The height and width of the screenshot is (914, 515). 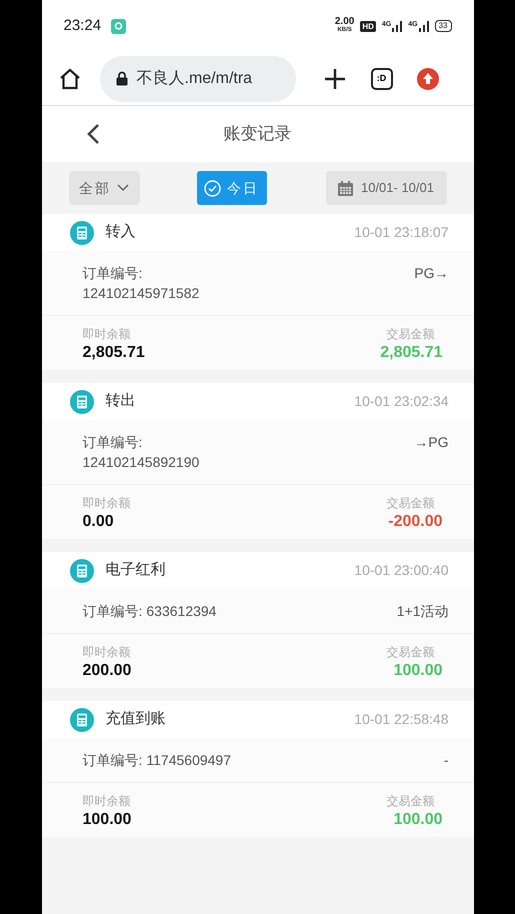 I want to click on order-number: 124102145971582, so click(x=141, y=293).